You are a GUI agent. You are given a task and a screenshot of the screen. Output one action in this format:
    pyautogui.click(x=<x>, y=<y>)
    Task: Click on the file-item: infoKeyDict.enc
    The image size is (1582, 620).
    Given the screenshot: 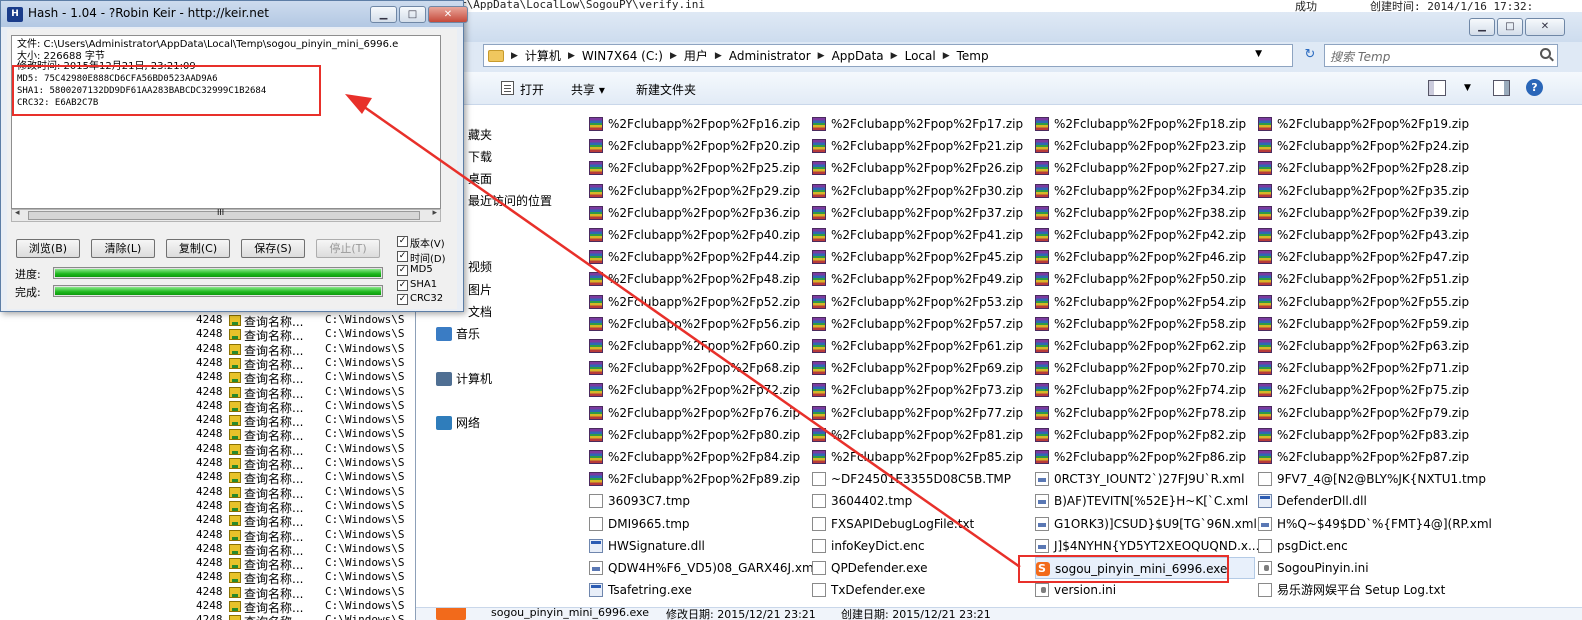 What is the action you would take?
    pyautogui.click(x=922, y=546)
    